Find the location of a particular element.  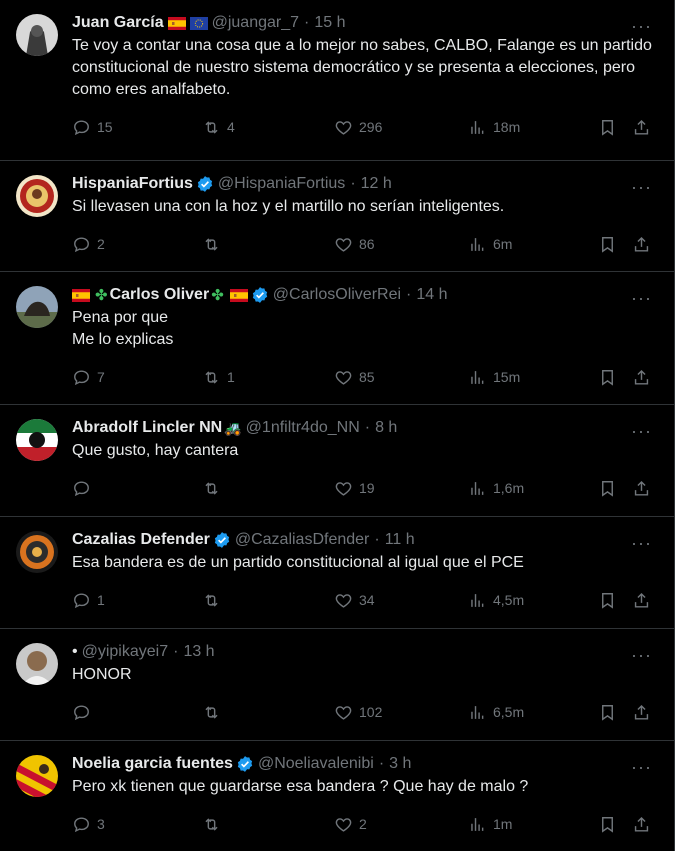

reply-button: 1 is located at coordinates (88, 600).